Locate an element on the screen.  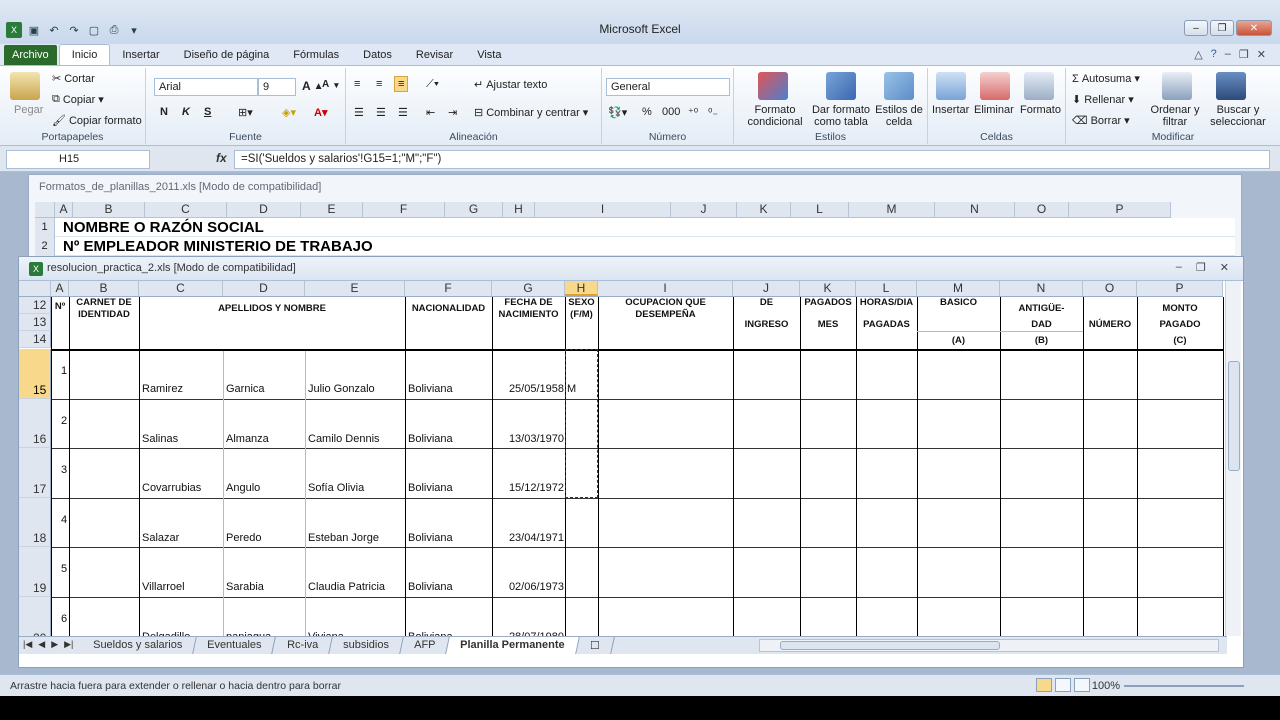
increase-decimal-icon: ⁺⁰ is located at coordinates (693, 112).